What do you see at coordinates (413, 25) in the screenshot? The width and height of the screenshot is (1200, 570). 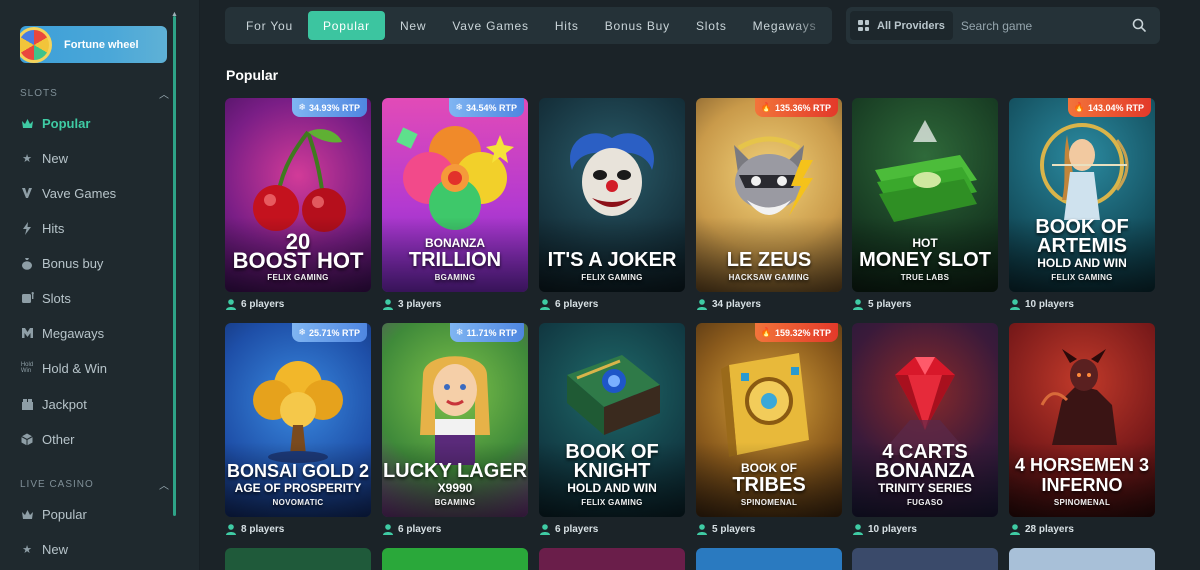 I see `tab-new: New` at bounding box center [413, 25].